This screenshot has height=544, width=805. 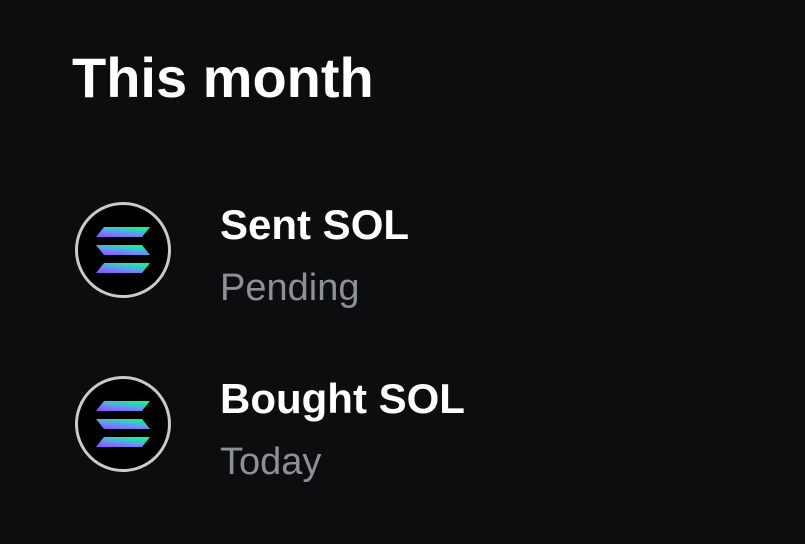 I want to click on transaction-title: Sent SOL, so click(x=315, y=224).